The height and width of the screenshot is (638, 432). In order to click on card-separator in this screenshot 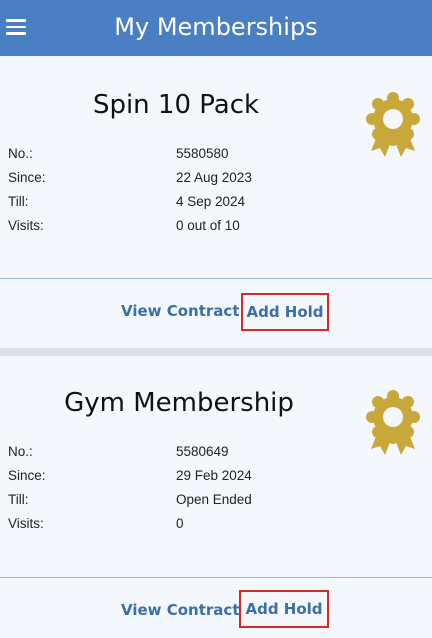, I will do `click(216, 352)`.